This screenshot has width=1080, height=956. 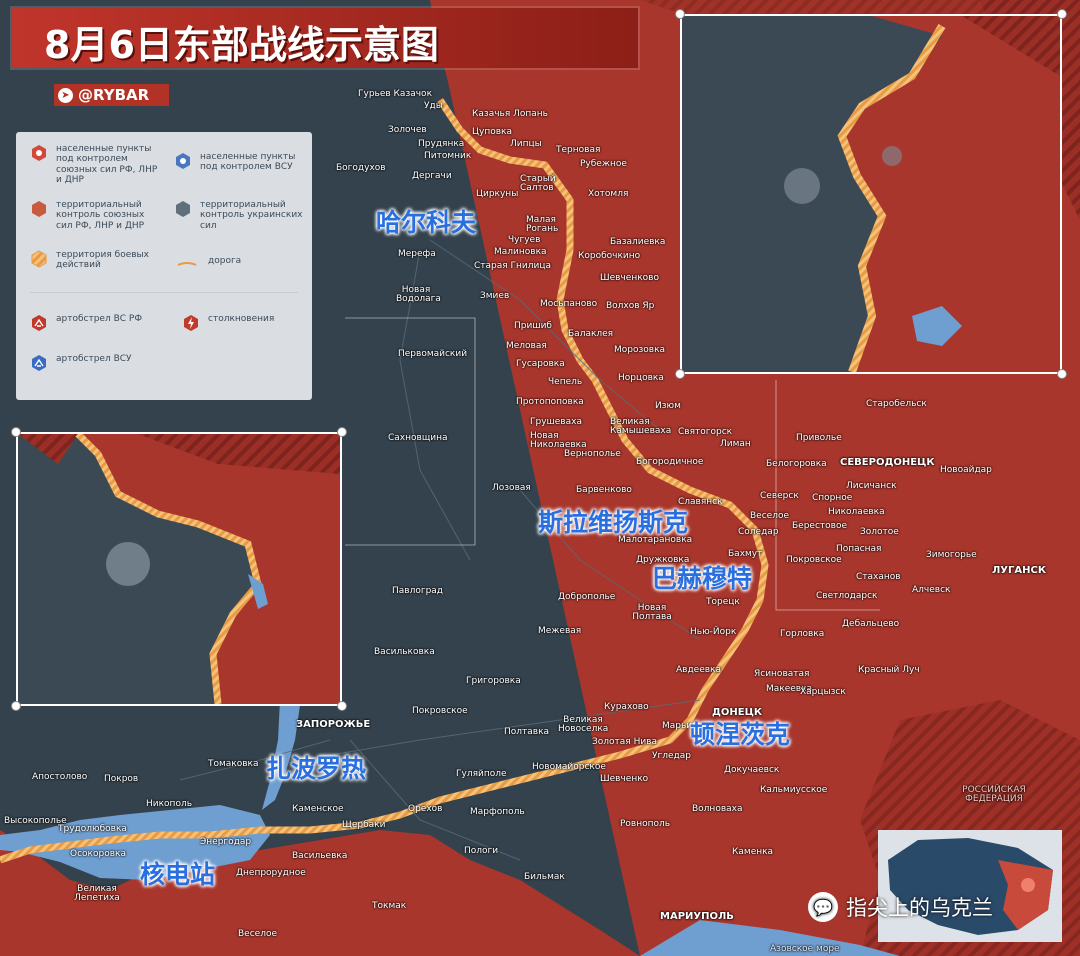 I want to click on legend-fighting: территория боевых действий, so click(x=95, y=260).